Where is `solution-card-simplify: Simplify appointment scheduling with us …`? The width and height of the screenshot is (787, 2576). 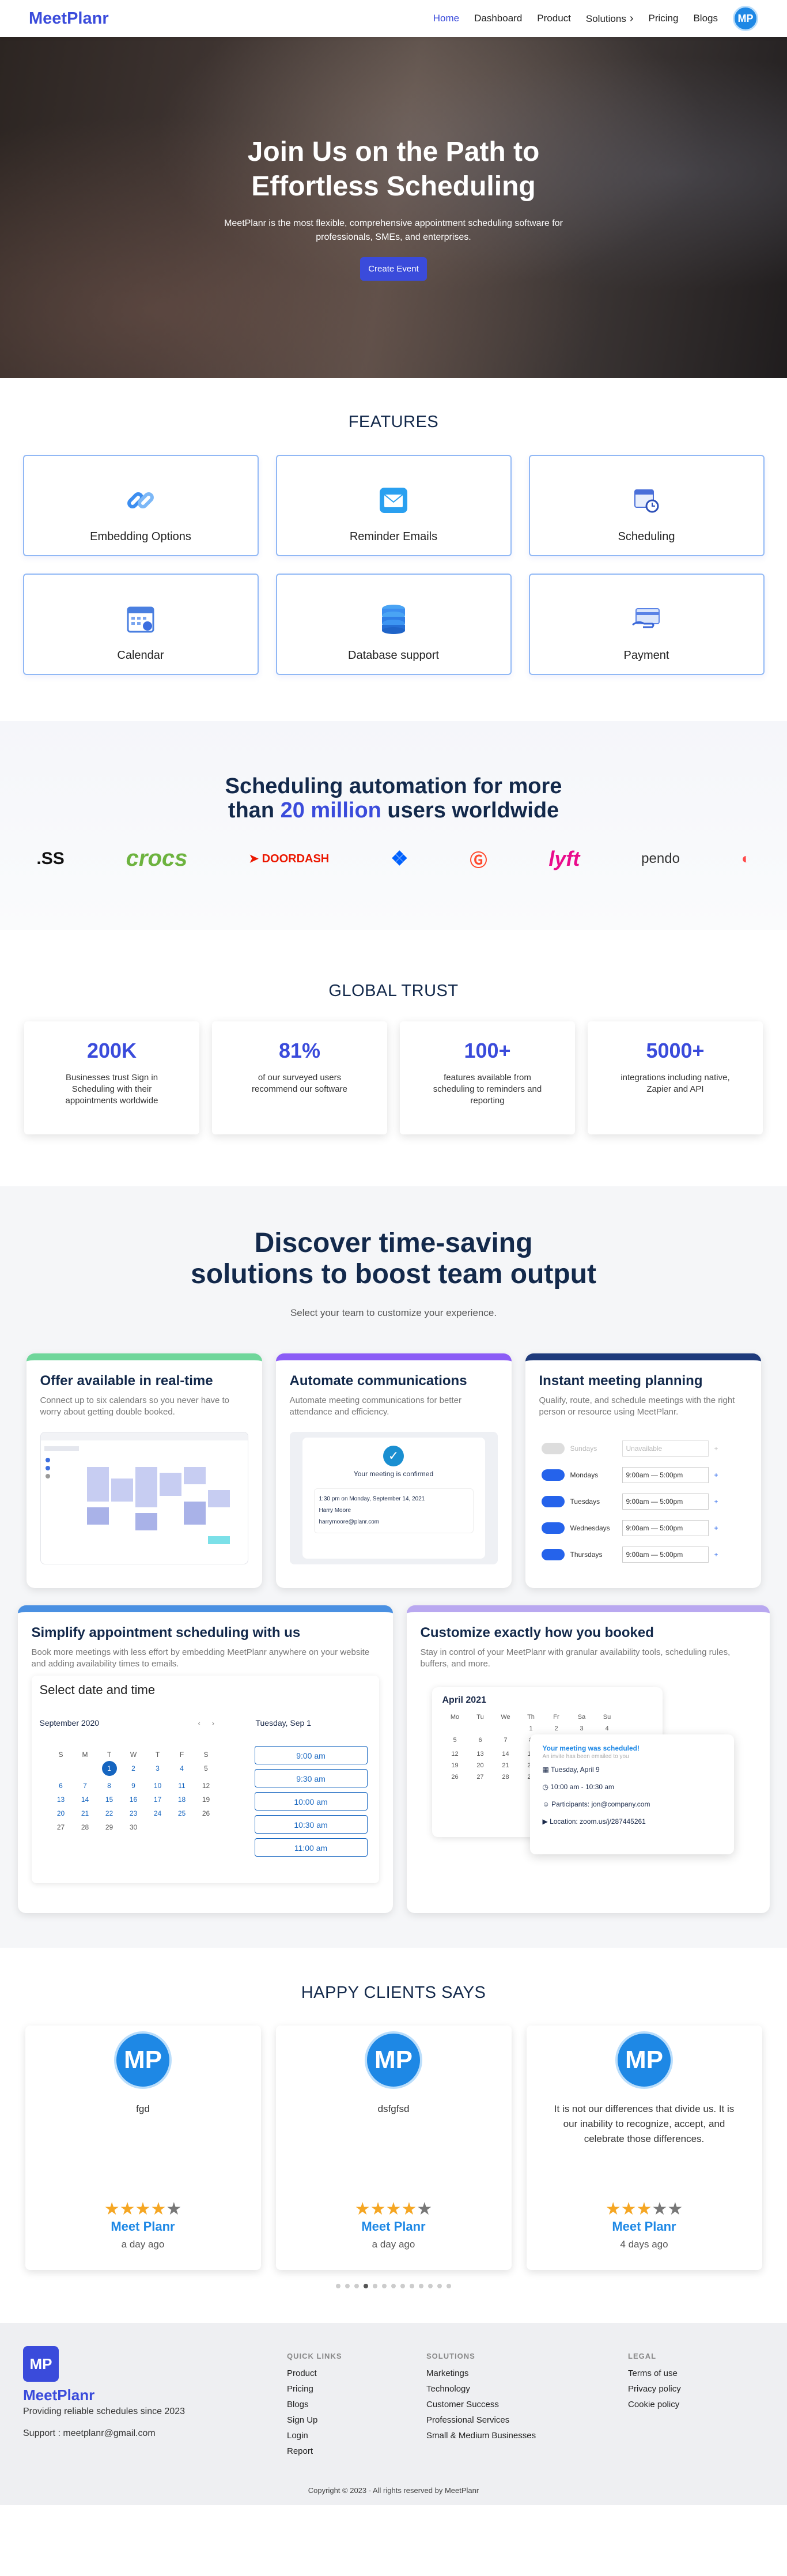
solution-card-simplify: Simplify appointment scheduling with us … is located at coordinates (205, 1759).